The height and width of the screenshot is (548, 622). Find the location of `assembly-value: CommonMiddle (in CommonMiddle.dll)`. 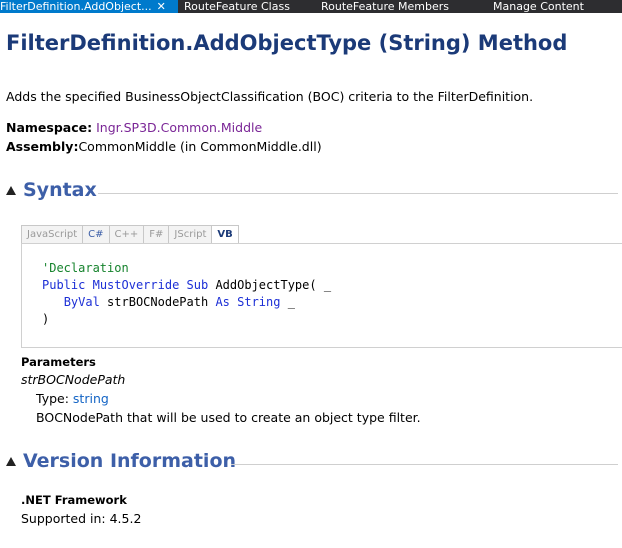

assembly-value: CommonMiddle (in CommonMiddle.dll) is located at coordinates (200, 146).